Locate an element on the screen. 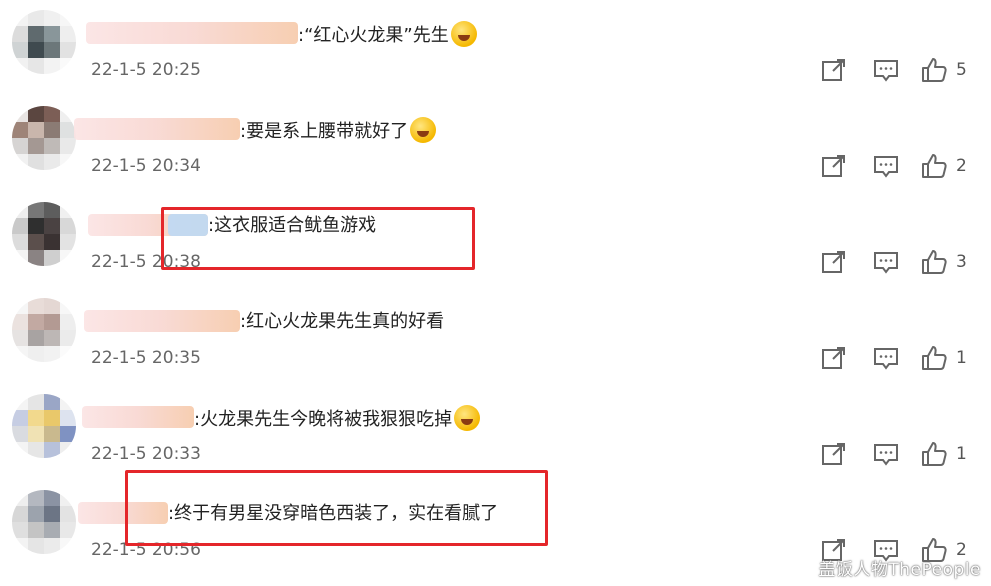 Image resolution: width=991 pixels, height=586 pixels. comment-text: :火龙果先生今晚将被我狠狠吃掉 is located at coordinates (337, 419).